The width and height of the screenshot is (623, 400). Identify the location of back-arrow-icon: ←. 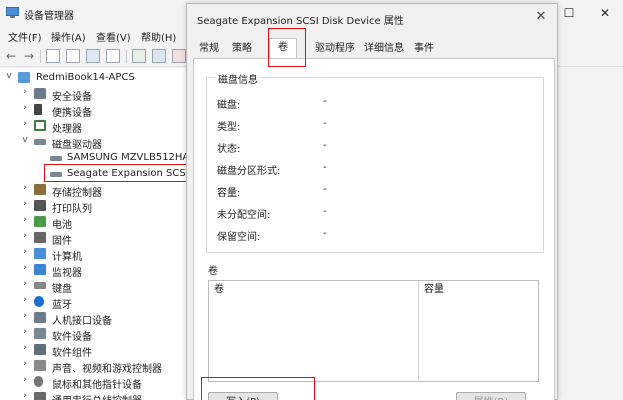
(11, 56).